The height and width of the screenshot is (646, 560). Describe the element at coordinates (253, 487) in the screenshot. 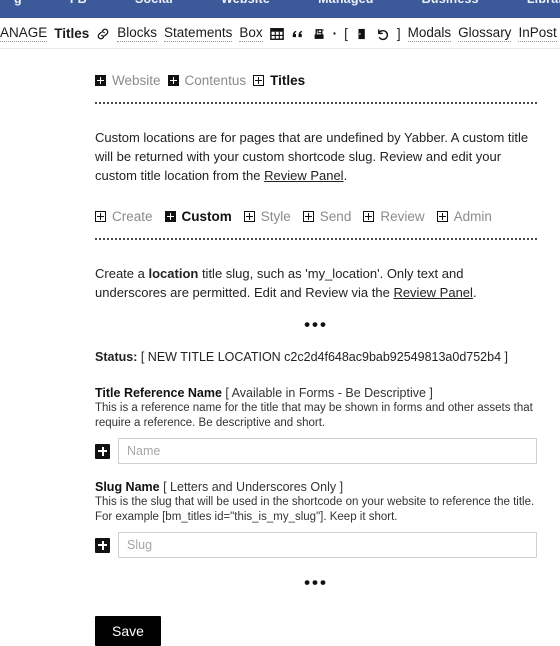

I see `field-hint: [ Letters and Underscores Only ]` at that location.